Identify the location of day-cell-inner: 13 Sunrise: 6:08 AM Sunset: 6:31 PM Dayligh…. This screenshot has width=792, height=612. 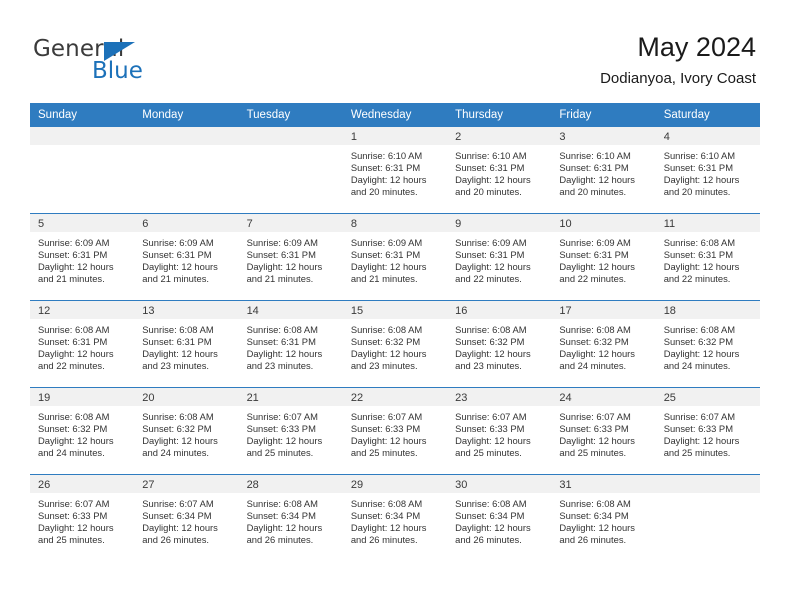
(186, 344).